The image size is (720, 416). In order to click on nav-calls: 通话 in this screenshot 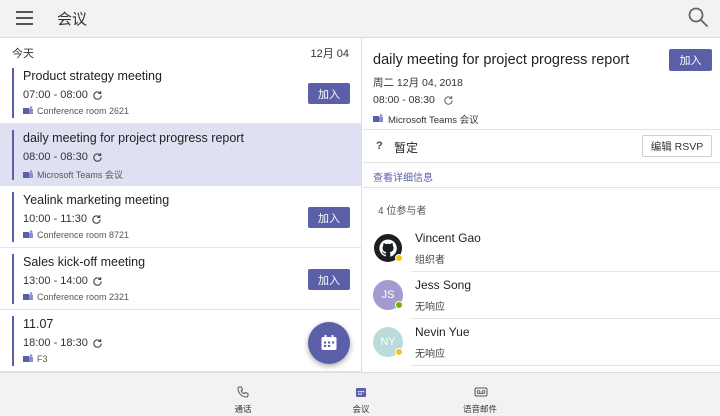, I will do `click(243, 394)`.